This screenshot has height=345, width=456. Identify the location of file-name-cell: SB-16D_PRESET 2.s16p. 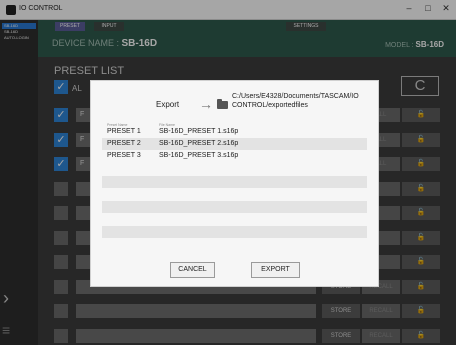
(199, 143).